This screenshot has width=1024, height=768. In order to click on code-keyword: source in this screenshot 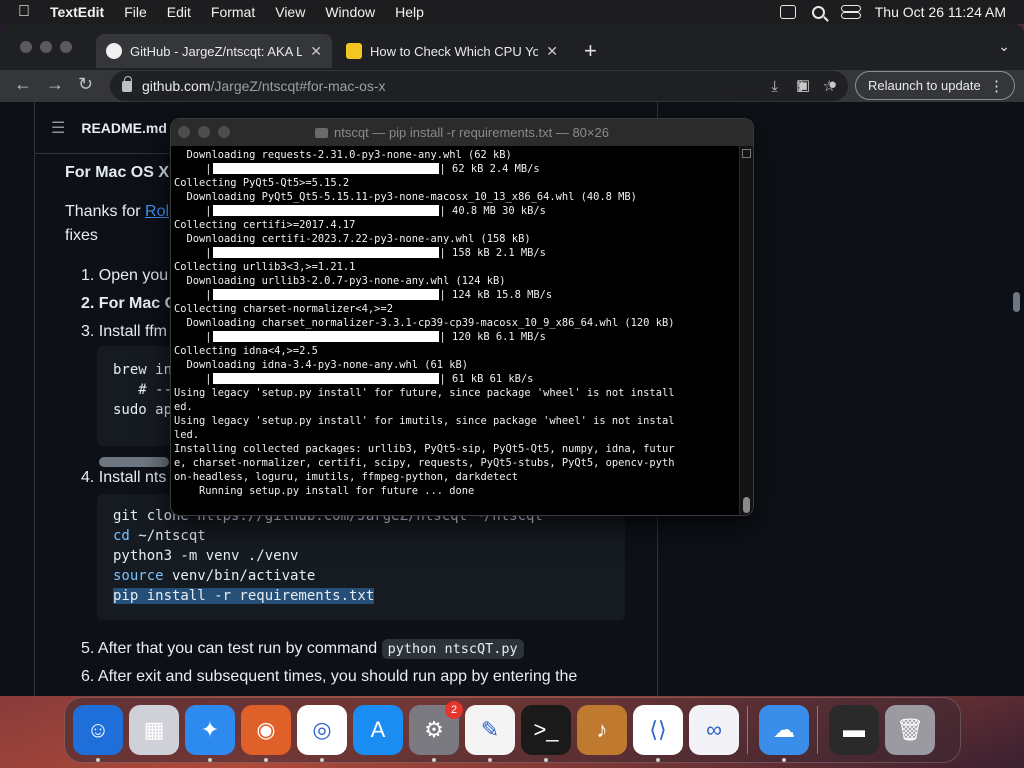, I will do `click(138, 576)`.